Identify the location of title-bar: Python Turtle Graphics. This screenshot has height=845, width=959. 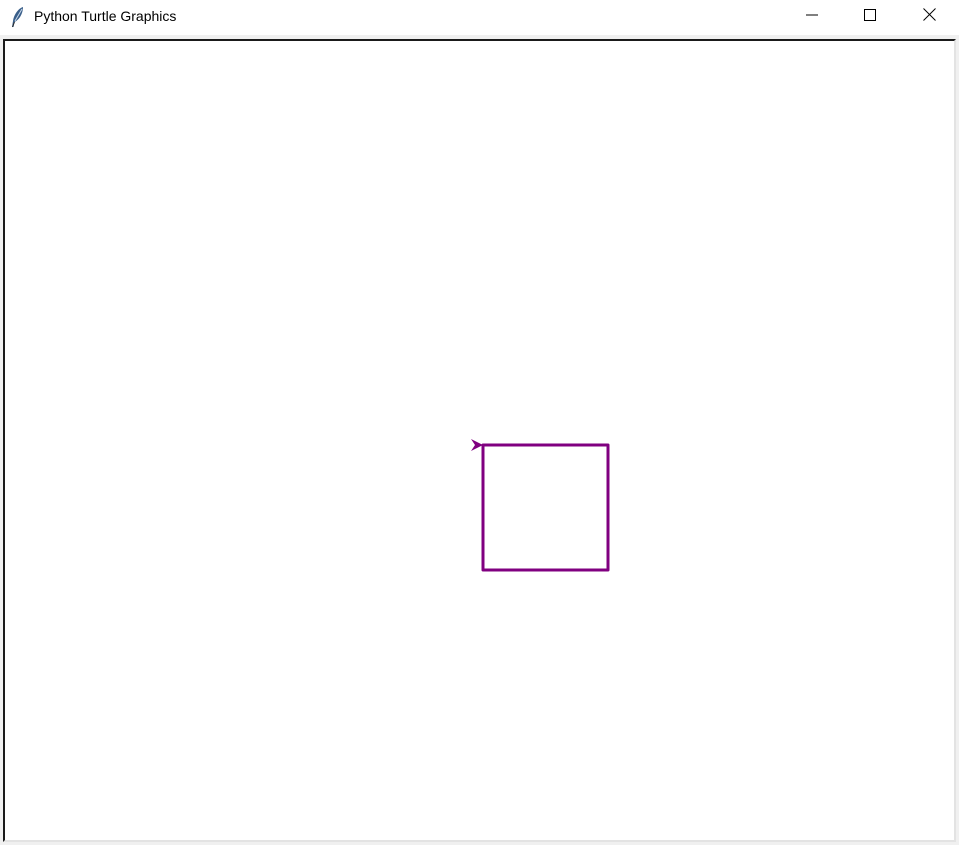
(479, 17).